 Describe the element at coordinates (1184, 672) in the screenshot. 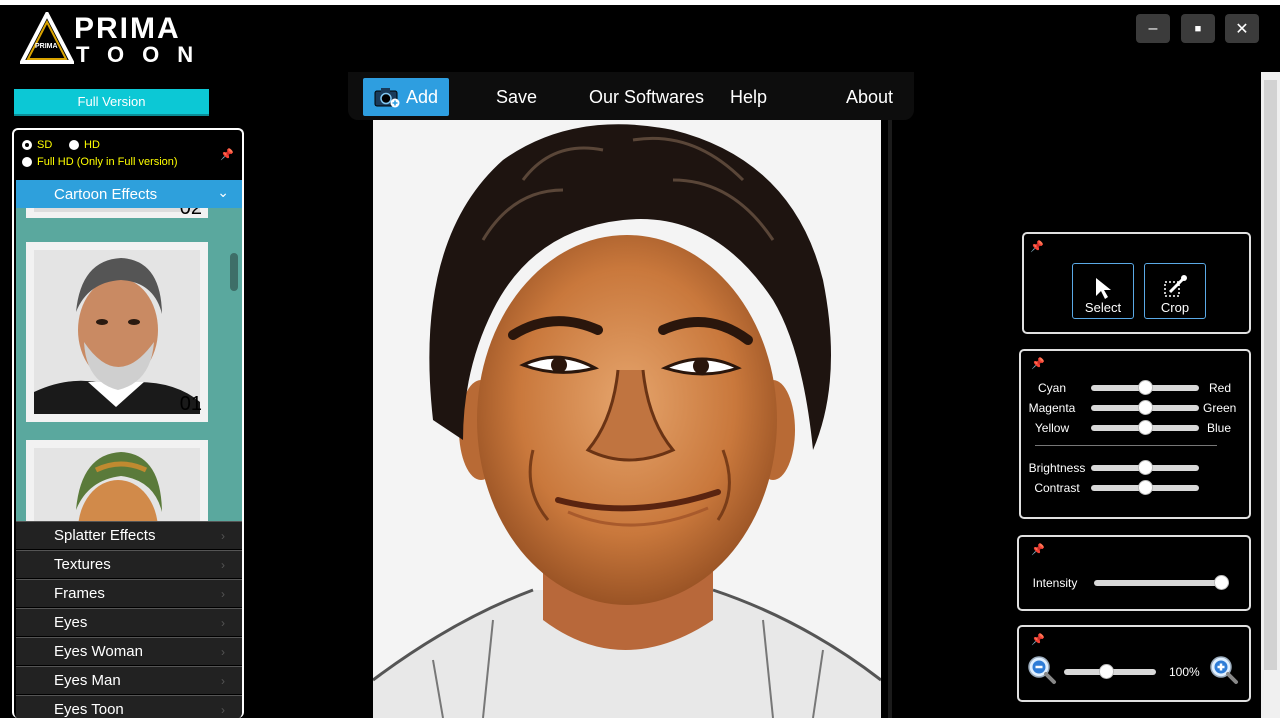

I see `zoom-level: 100%` at that location.